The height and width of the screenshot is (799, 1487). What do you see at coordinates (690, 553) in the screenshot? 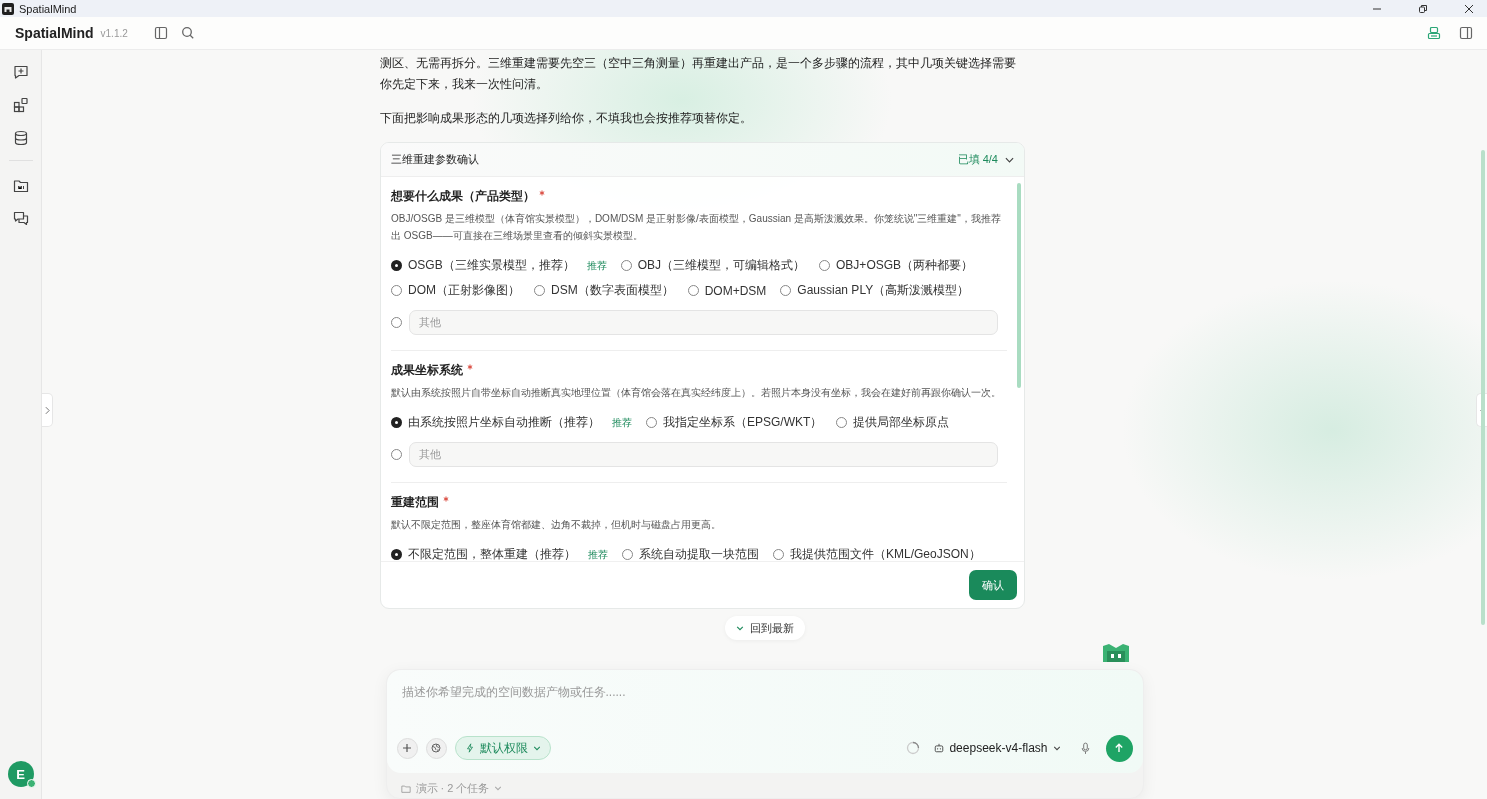
I see `radio-option: 系统自动提取一块范围` at bounding box center [690, 553].